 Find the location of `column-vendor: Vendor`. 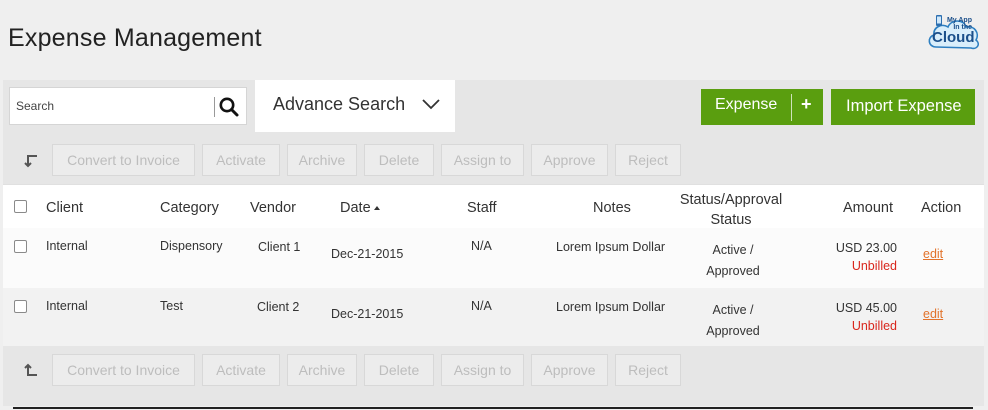

column-vendor: Vendor is located at coordinates (273, 208).